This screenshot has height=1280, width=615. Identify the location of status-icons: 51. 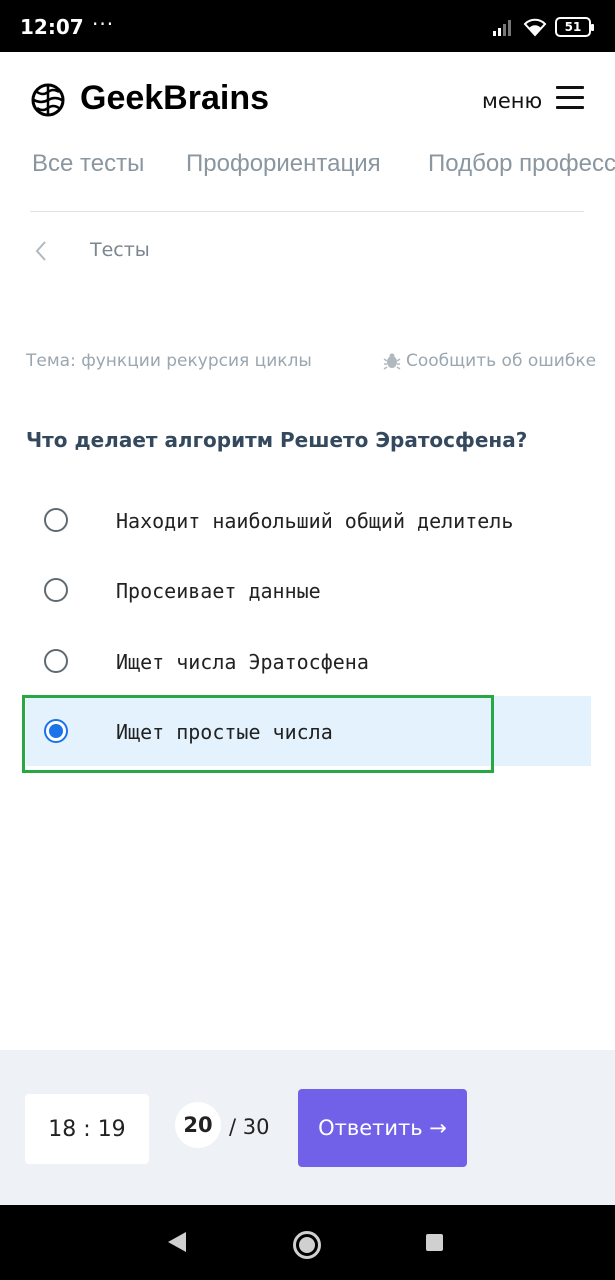
(543, 27).